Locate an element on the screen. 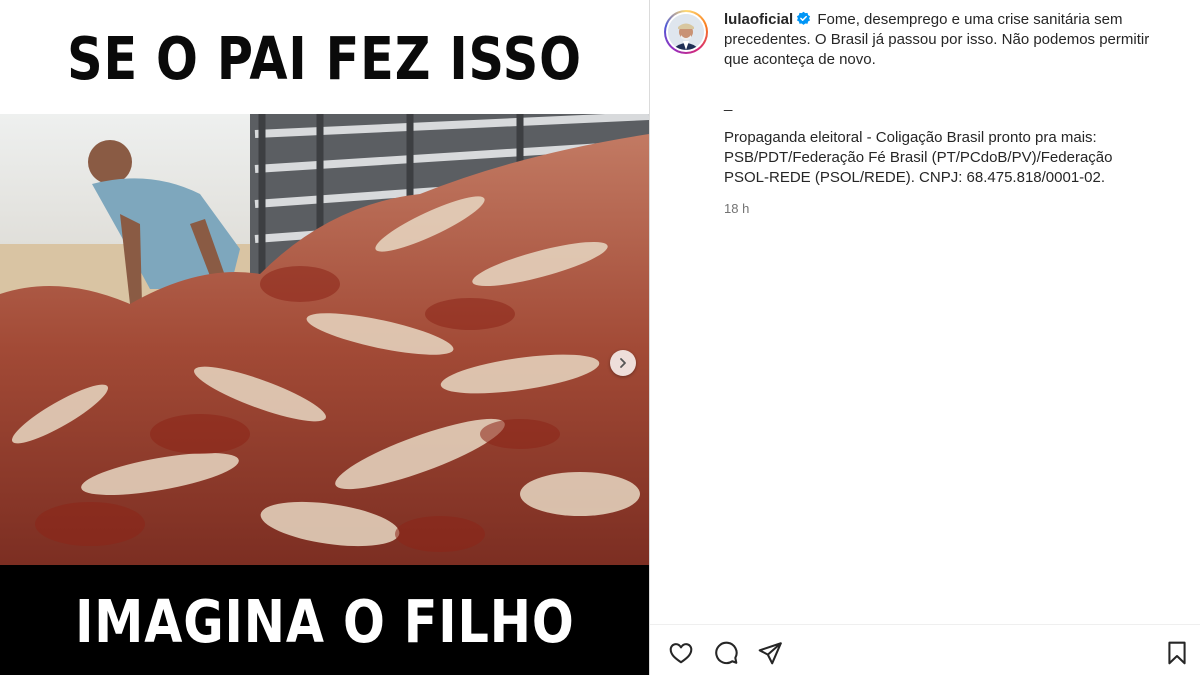  share-button is located at coordinates (770, 653).